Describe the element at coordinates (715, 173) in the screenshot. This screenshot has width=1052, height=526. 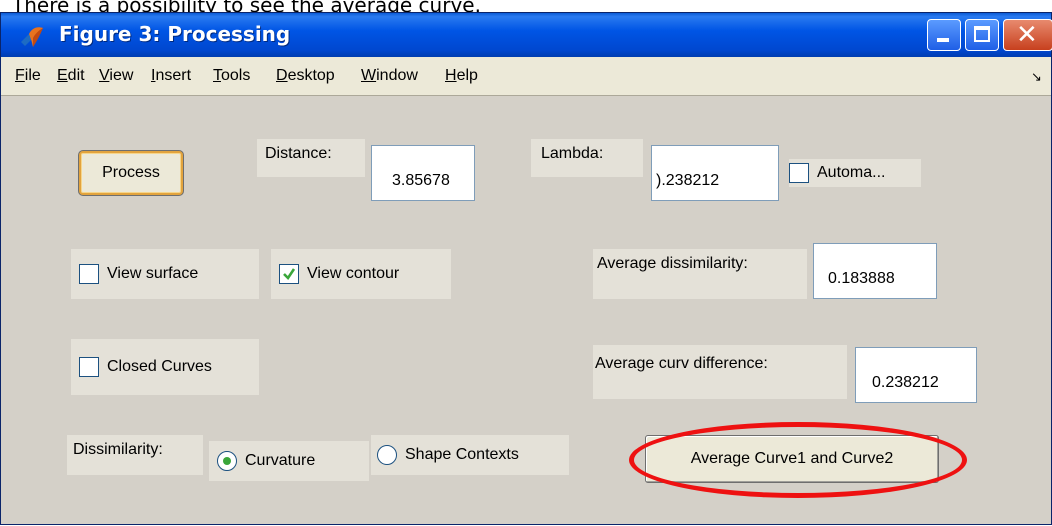
I see `lambda-field: ).238212` at that location.